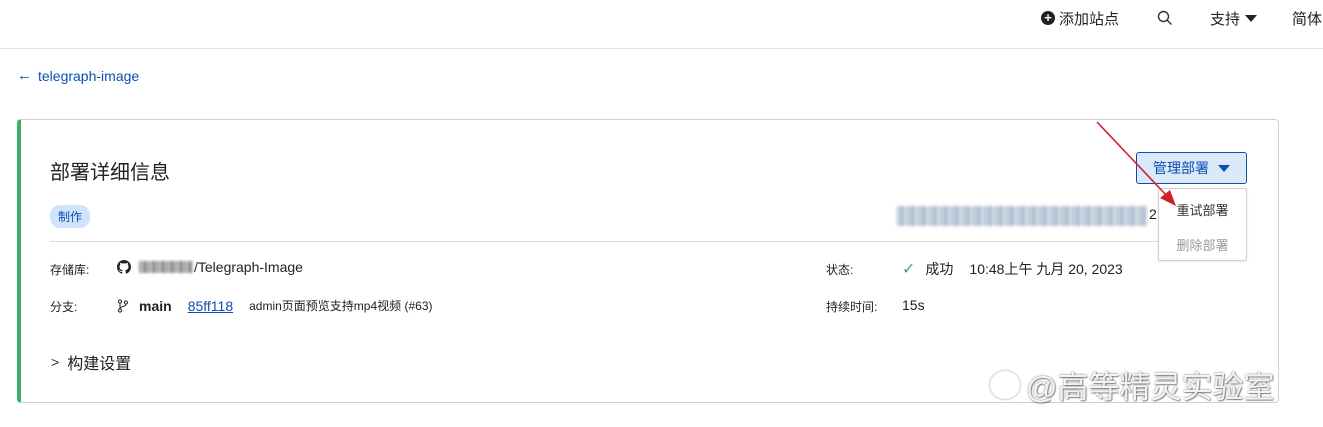 This screenshot has width=1323, height=427. Describe the element at coordinates (1022, 216) in the screenshot. I see `blurred-deployment-url` at that location.